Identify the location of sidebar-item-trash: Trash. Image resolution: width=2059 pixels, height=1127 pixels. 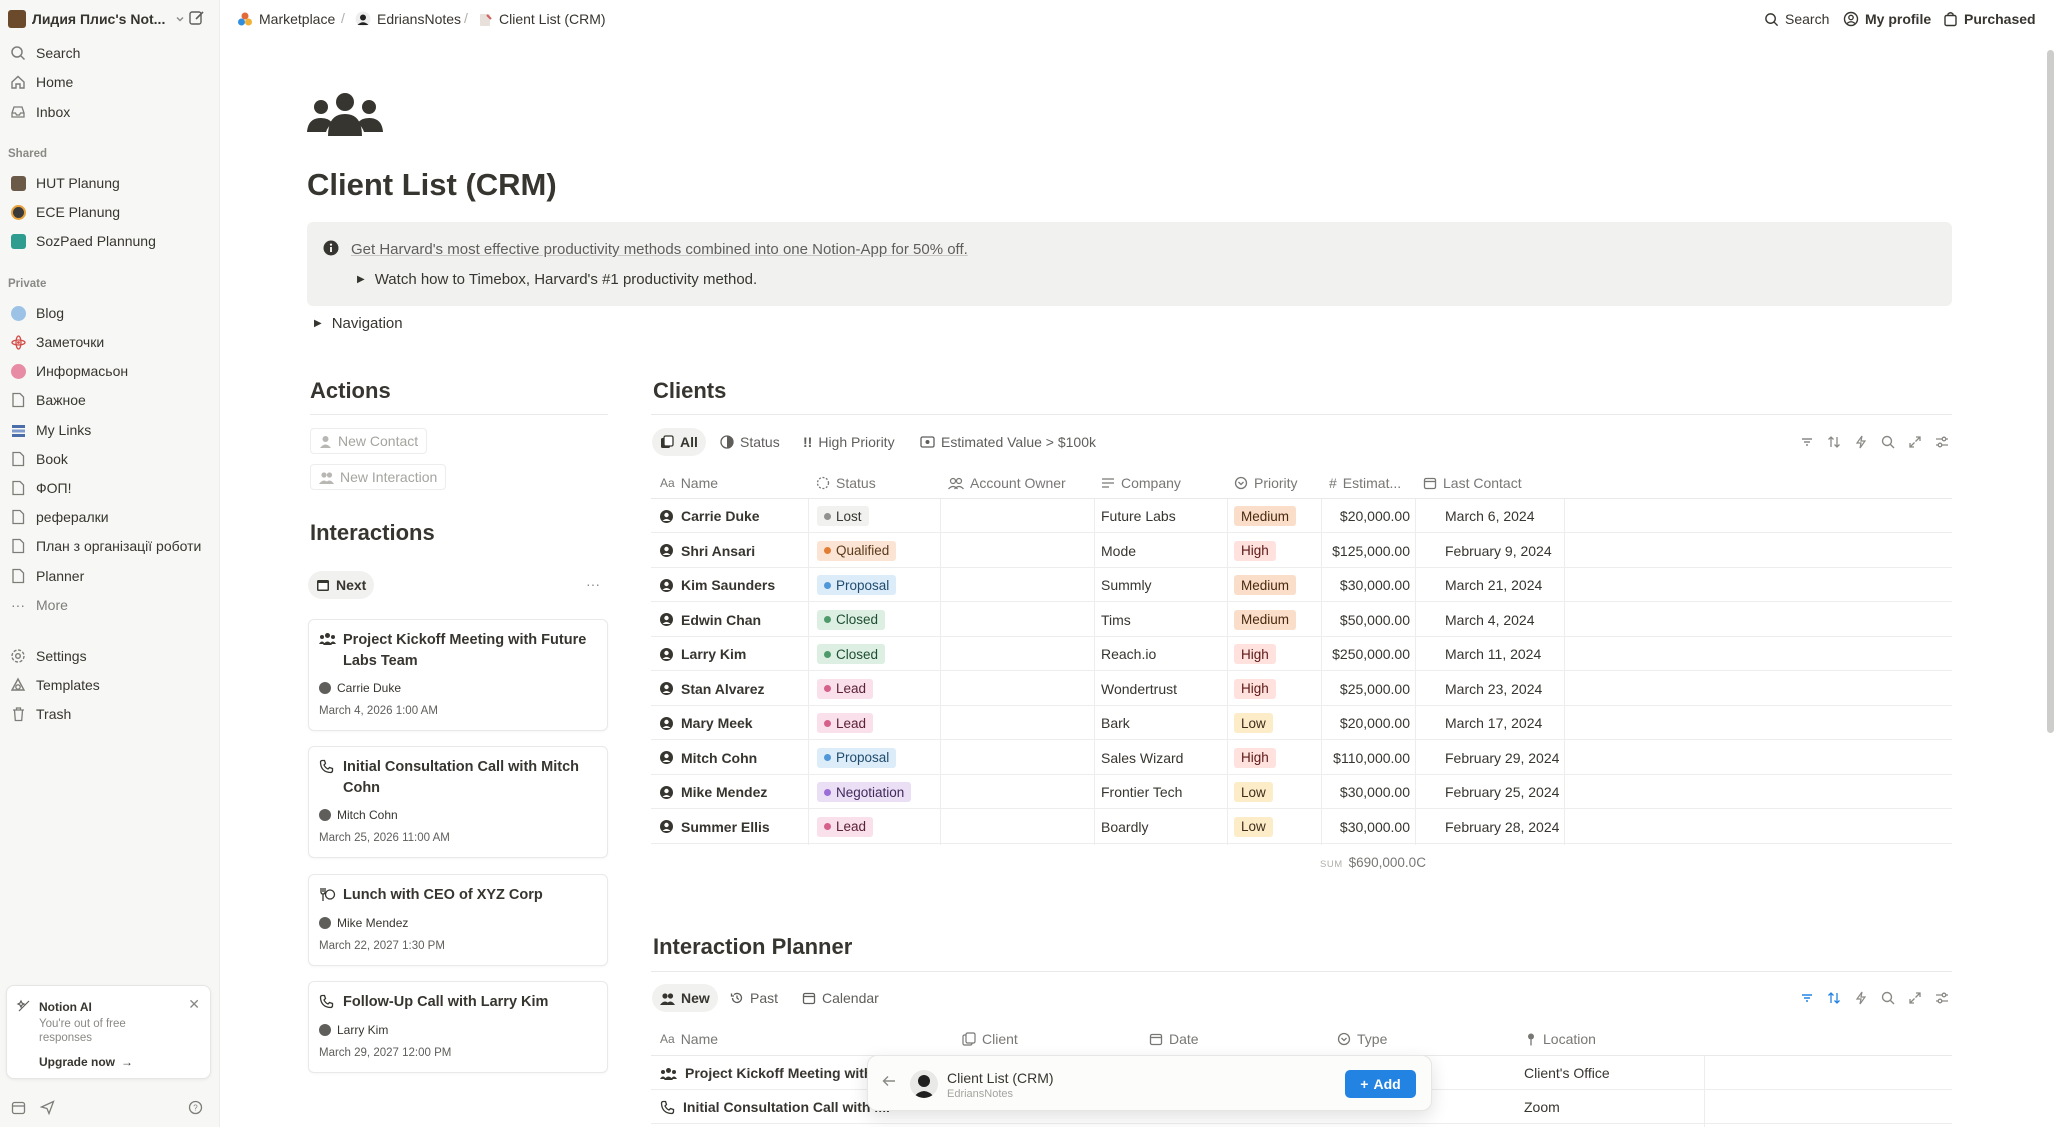
(110, 714).